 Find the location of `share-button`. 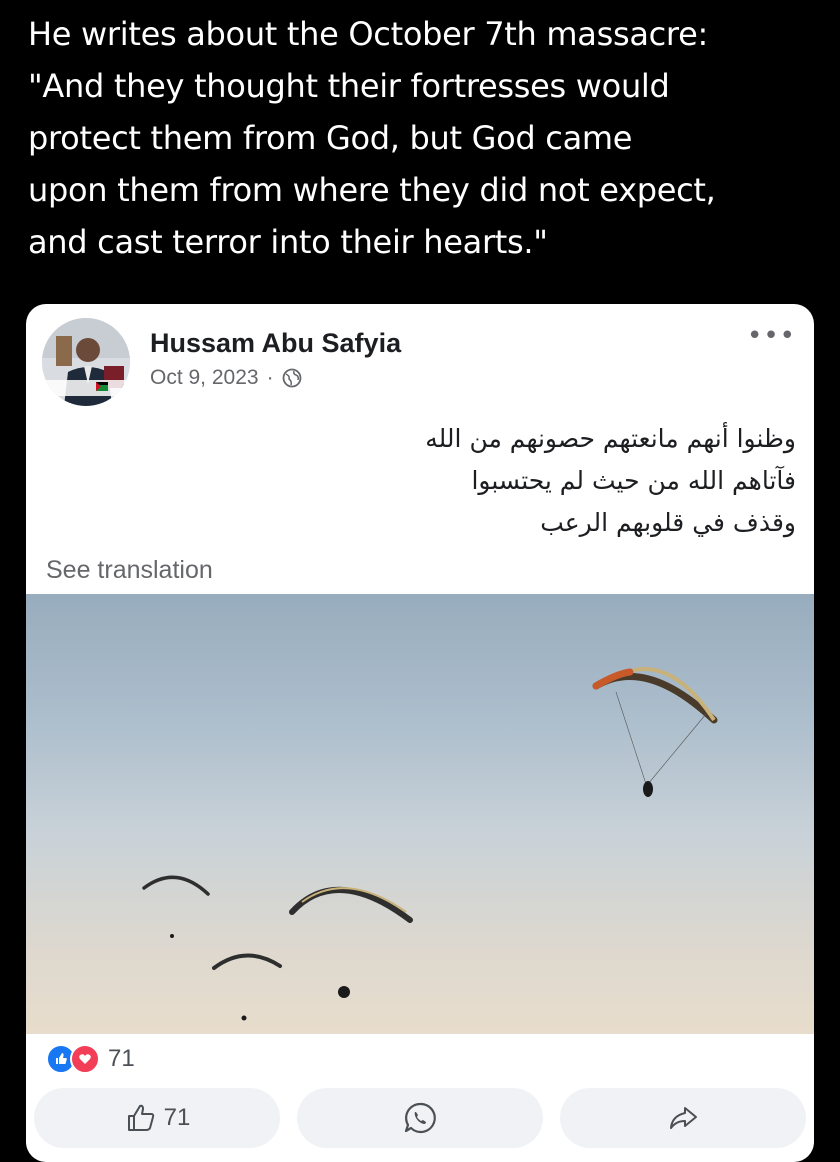

share-button is located at coordinates (683, 1118).